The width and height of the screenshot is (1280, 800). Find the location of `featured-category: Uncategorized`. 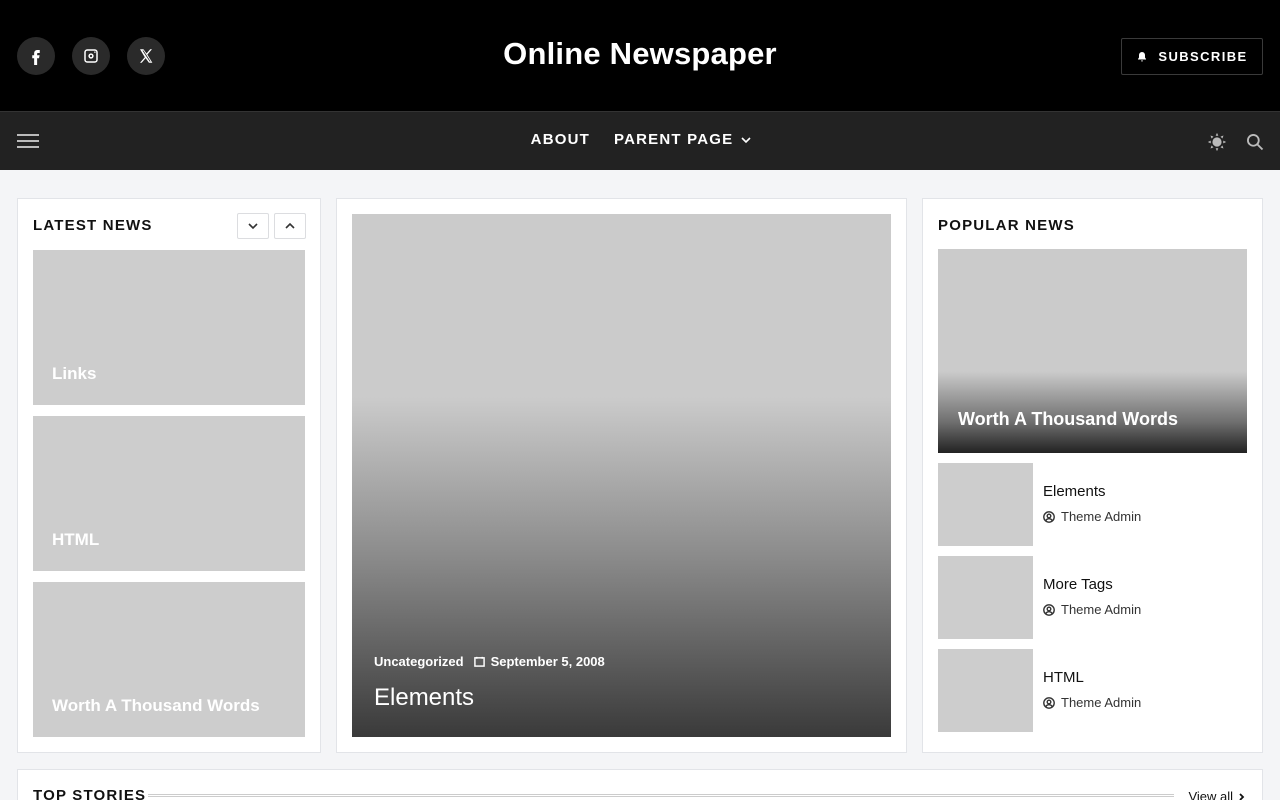

featured-category: Uncategorized is located at coordinates (419, 661).